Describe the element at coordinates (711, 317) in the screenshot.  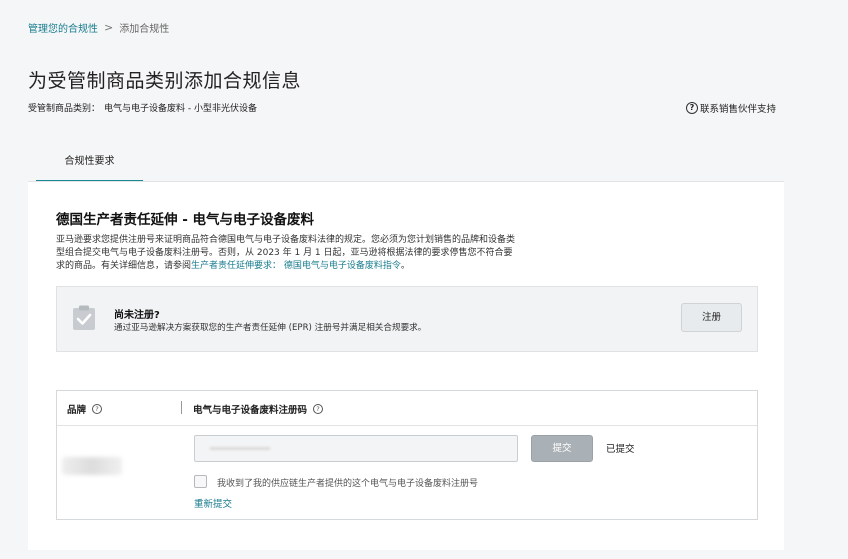
I see `register-button: 注册` at that location.